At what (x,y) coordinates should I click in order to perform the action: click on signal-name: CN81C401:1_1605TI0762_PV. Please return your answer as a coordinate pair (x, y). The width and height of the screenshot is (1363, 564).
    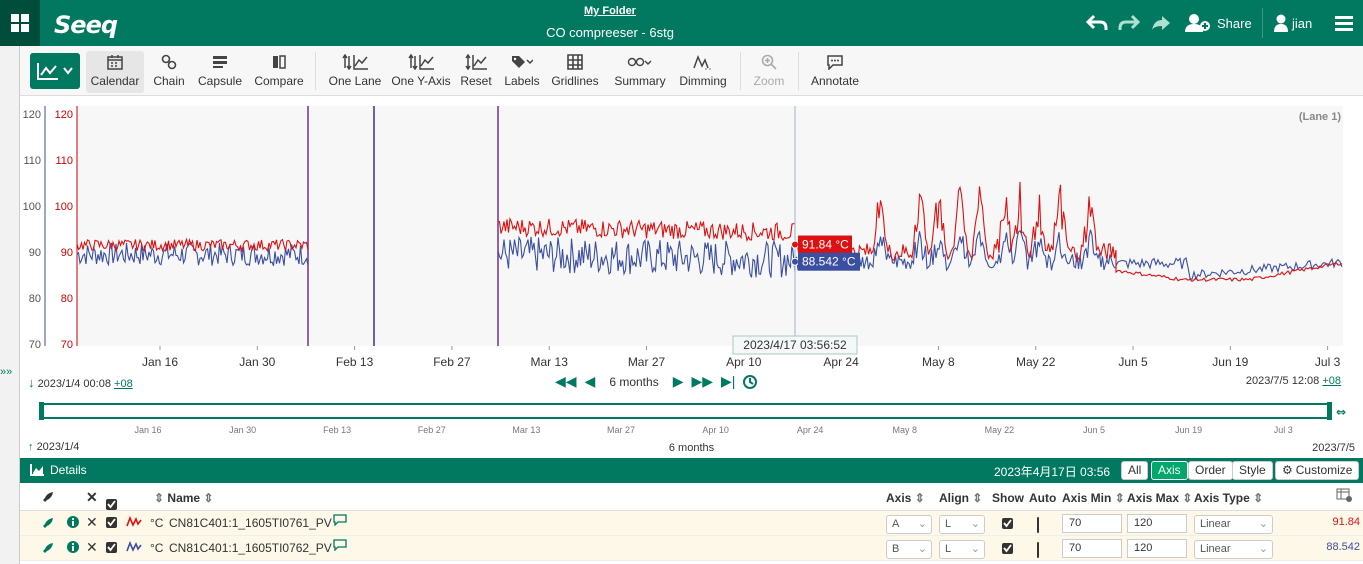
    Looking at the image, I should click on (250, 548).